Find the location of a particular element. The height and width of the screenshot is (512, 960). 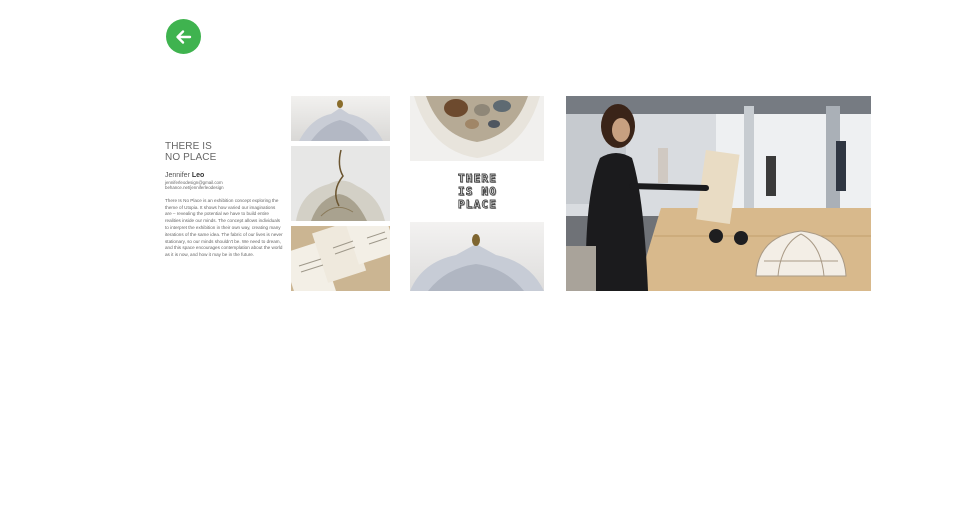

gallery-photo-exhibition is located at coordinates (718, 193).